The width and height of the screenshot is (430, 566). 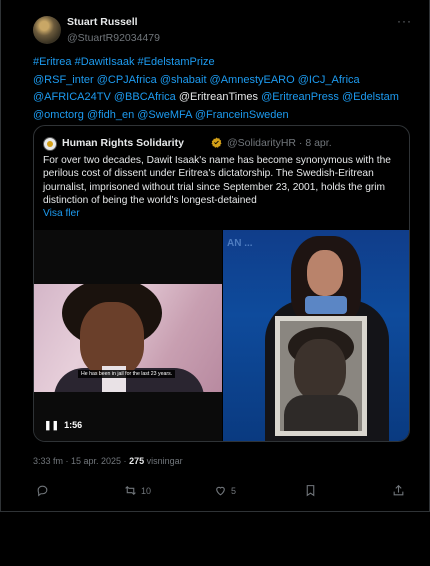 What do you see at coordinates (218, 97) in the screenshot?
I see `mention-plain: @EritreanTimes` at bounding box center [218, 97].